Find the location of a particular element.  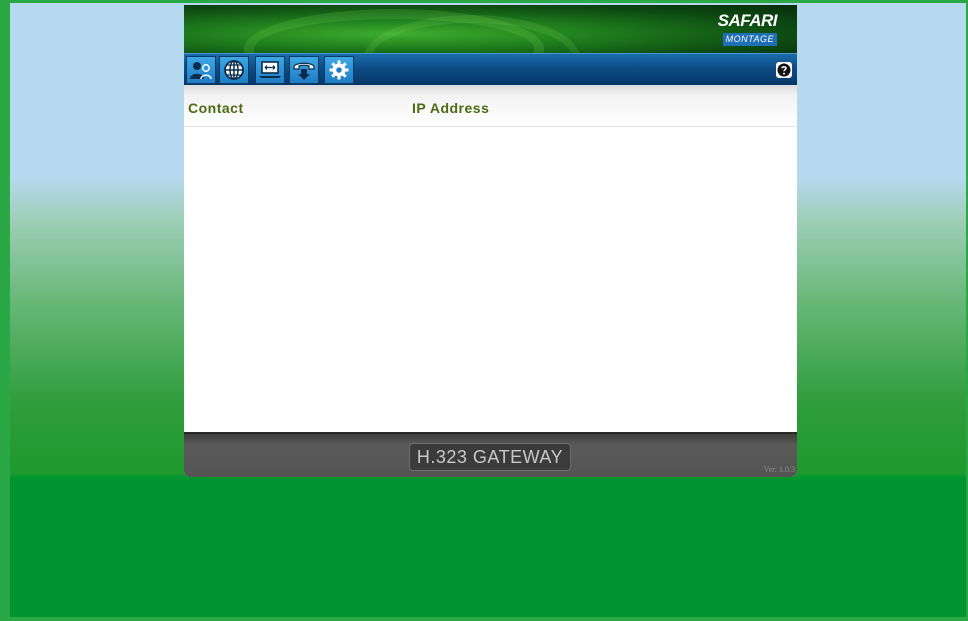

column-header-contact: Contact is located at coordinates (216, 108).